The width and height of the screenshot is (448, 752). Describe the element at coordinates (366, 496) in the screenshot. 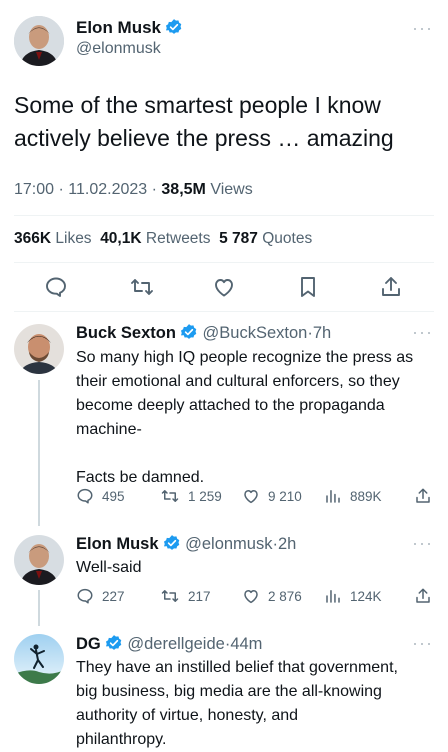

I see `views-count: 889K` at that location.